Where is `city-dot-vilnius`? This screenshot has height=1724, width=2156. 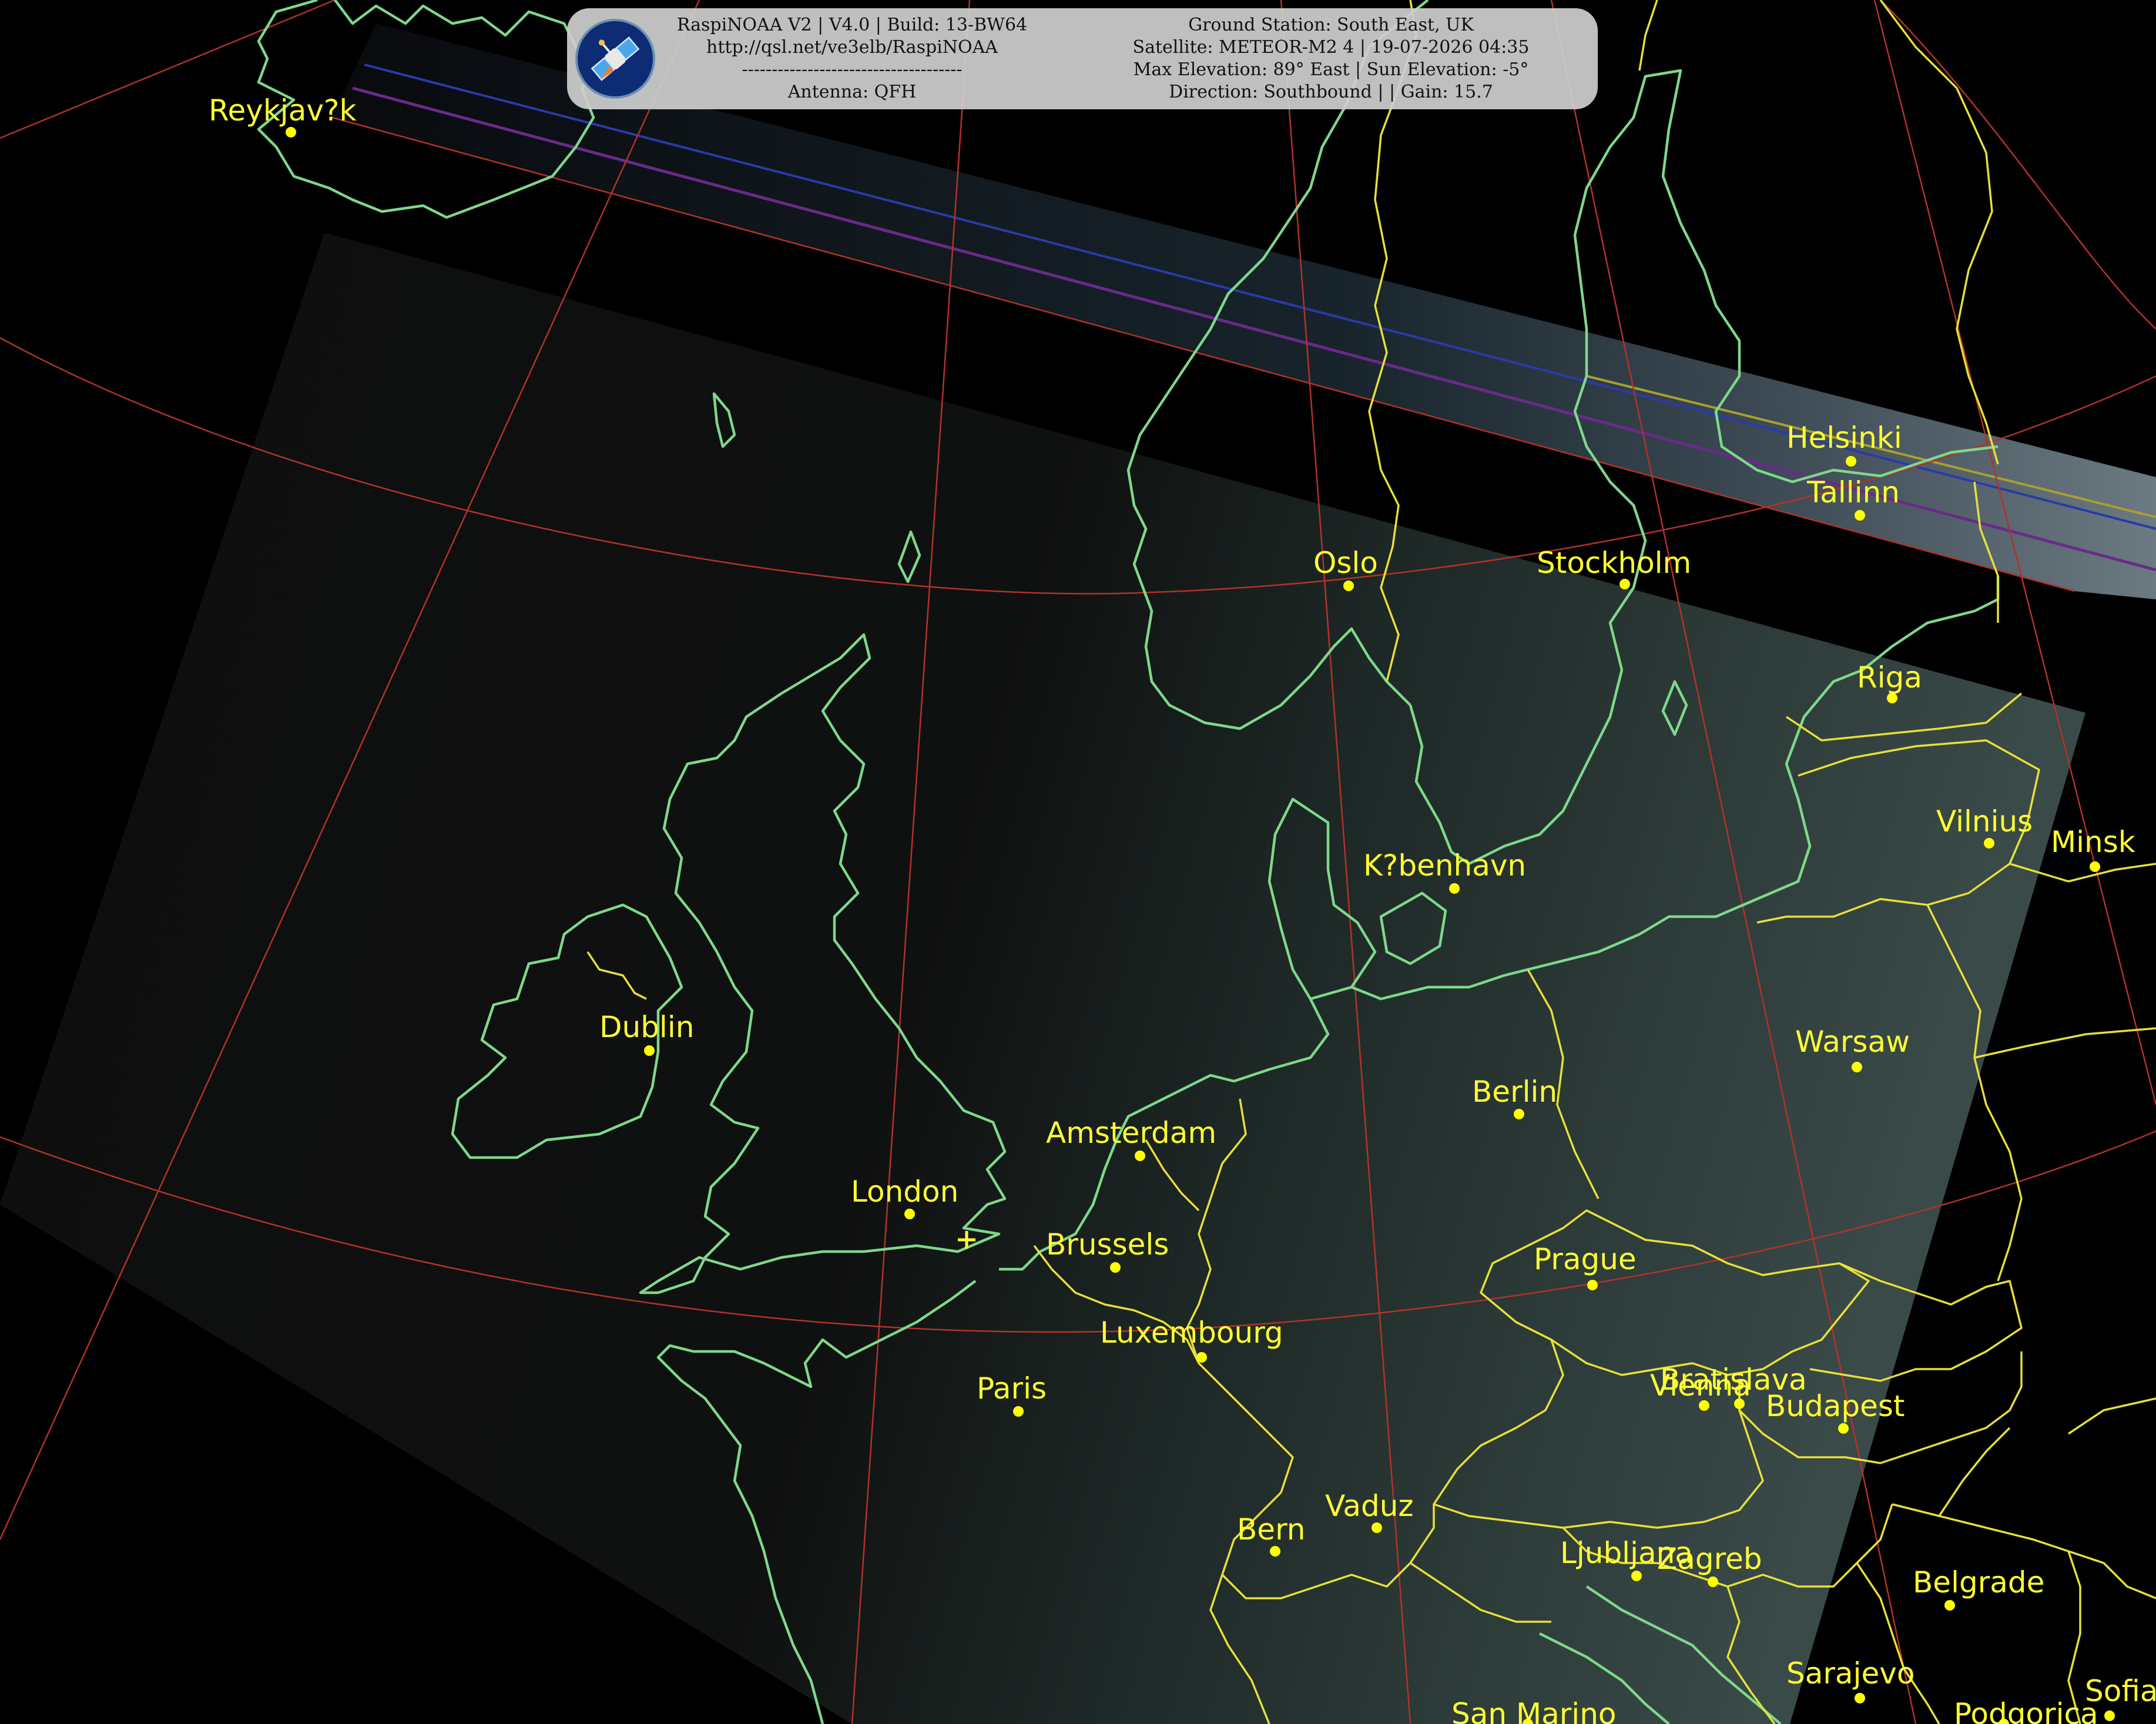 city-dot-vilnius is located at coordinates (1989, 843).